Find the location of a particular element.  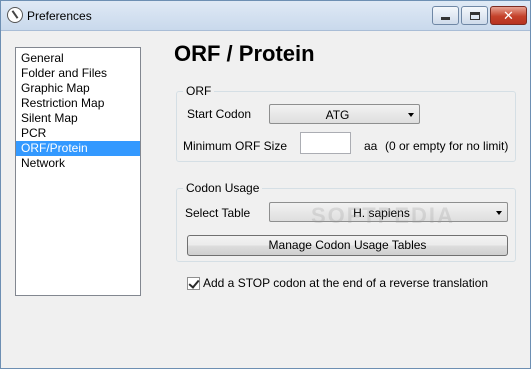

start-codon-label: Start Codon is located at coordinates (219, 114).